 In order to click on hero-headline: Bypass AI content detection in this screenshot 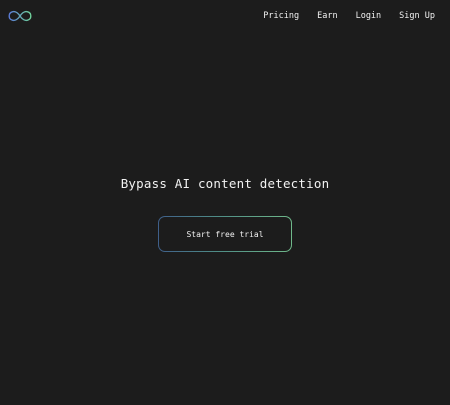, I will do `click(225, 183)`.